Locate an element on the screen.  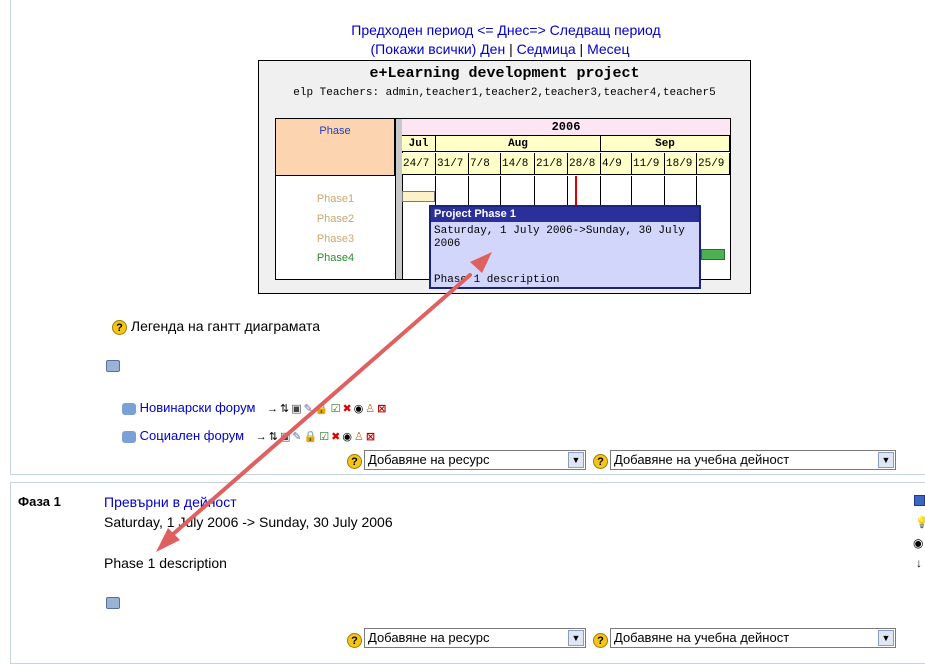
week-cell: 25/9 is located at coordinates (713, 164).